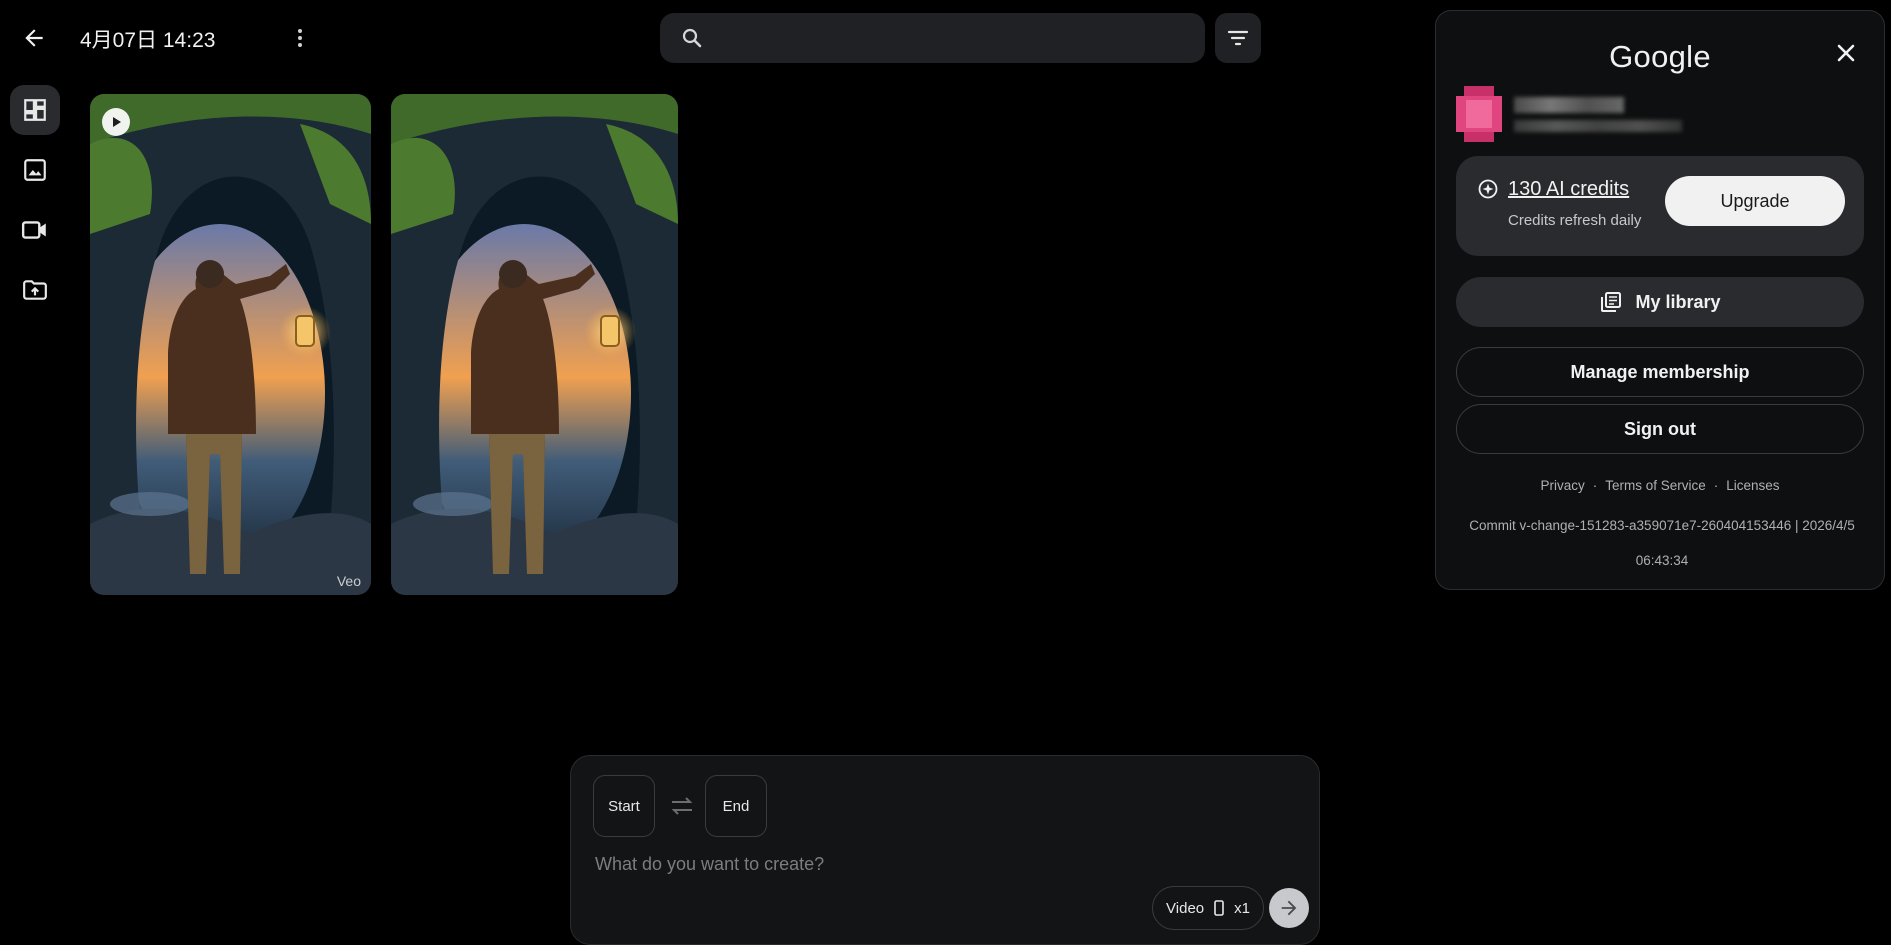  Describe the element at coordinates (1655, 485) in the screenshot. I see `terms-link: Terms of Service` at that location.